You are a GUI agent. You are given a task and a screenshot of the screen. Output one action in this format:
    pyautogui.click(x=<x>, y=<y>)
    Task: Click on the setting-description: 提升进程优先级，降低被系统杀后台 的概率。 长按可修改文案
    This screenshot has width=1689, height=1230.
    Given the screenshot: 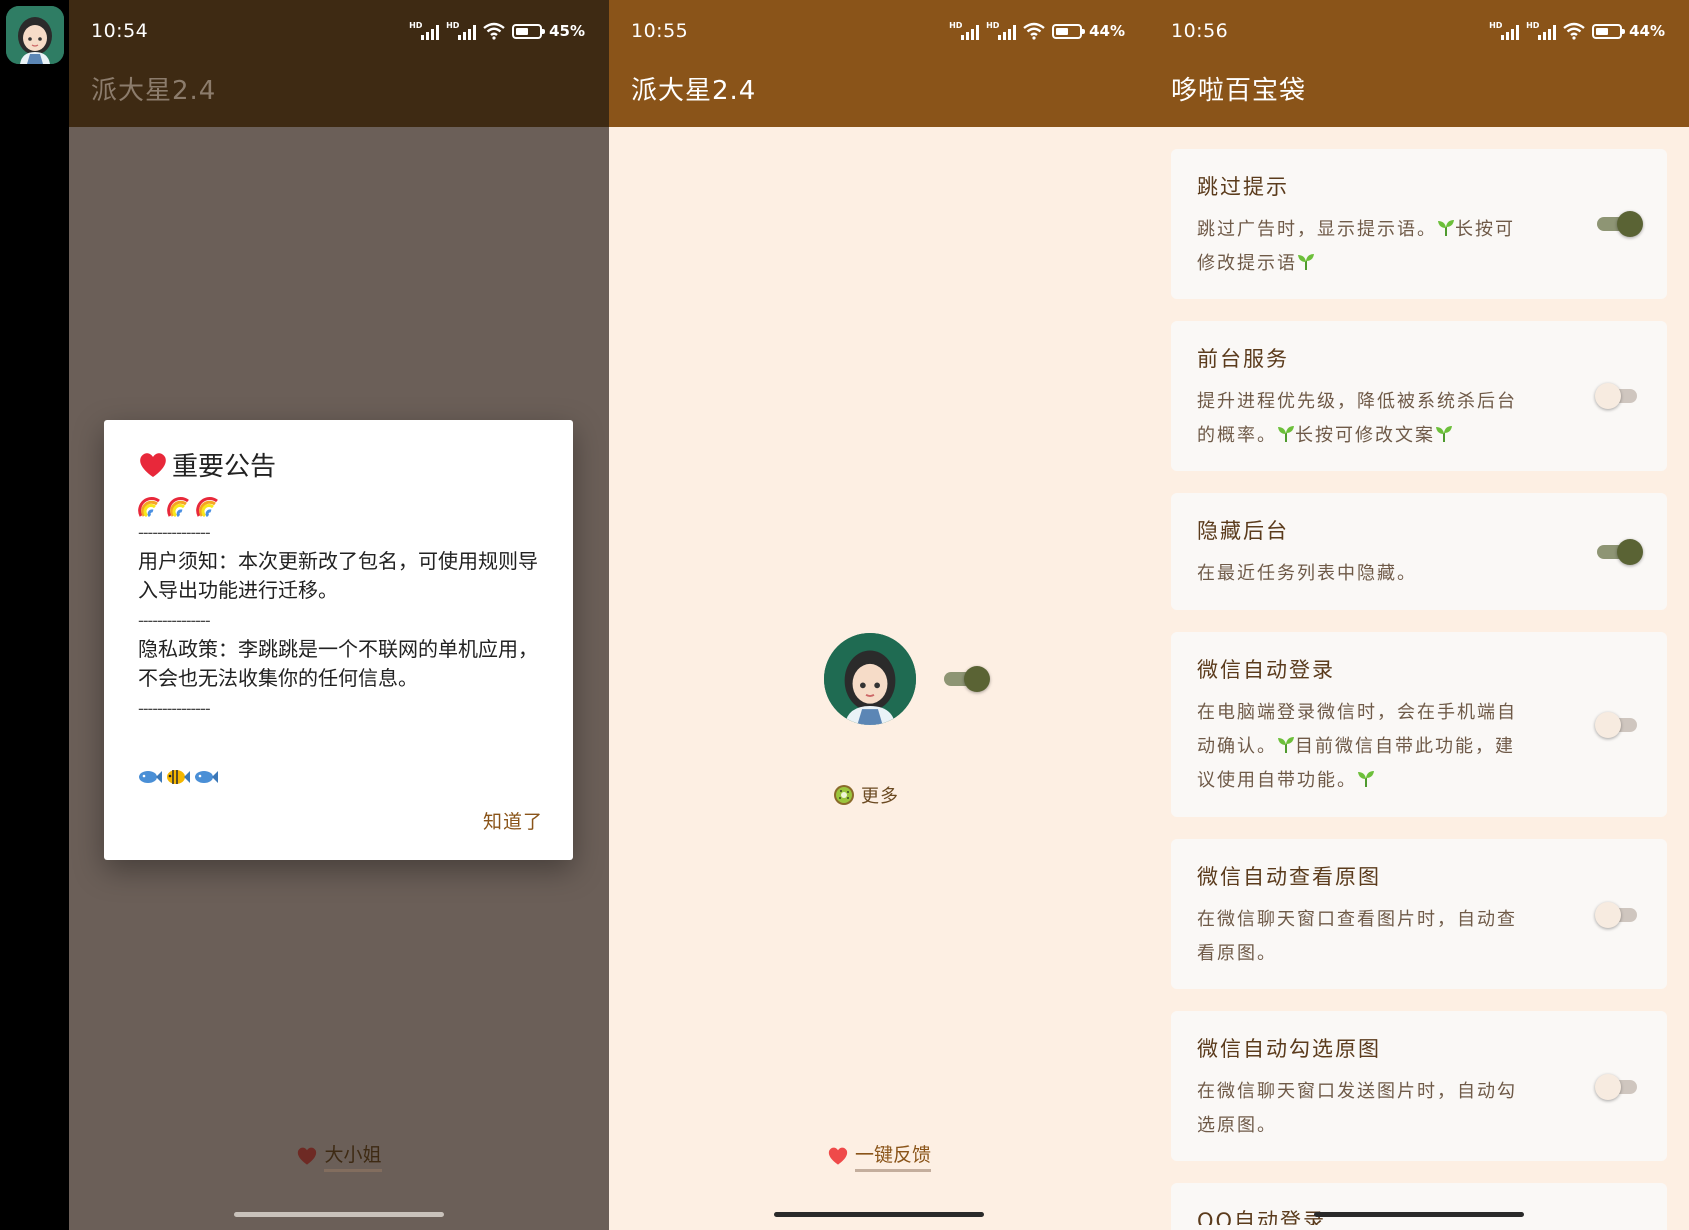 What is the action you would take?
    pyautogui.click(x=1357, y=418)
    